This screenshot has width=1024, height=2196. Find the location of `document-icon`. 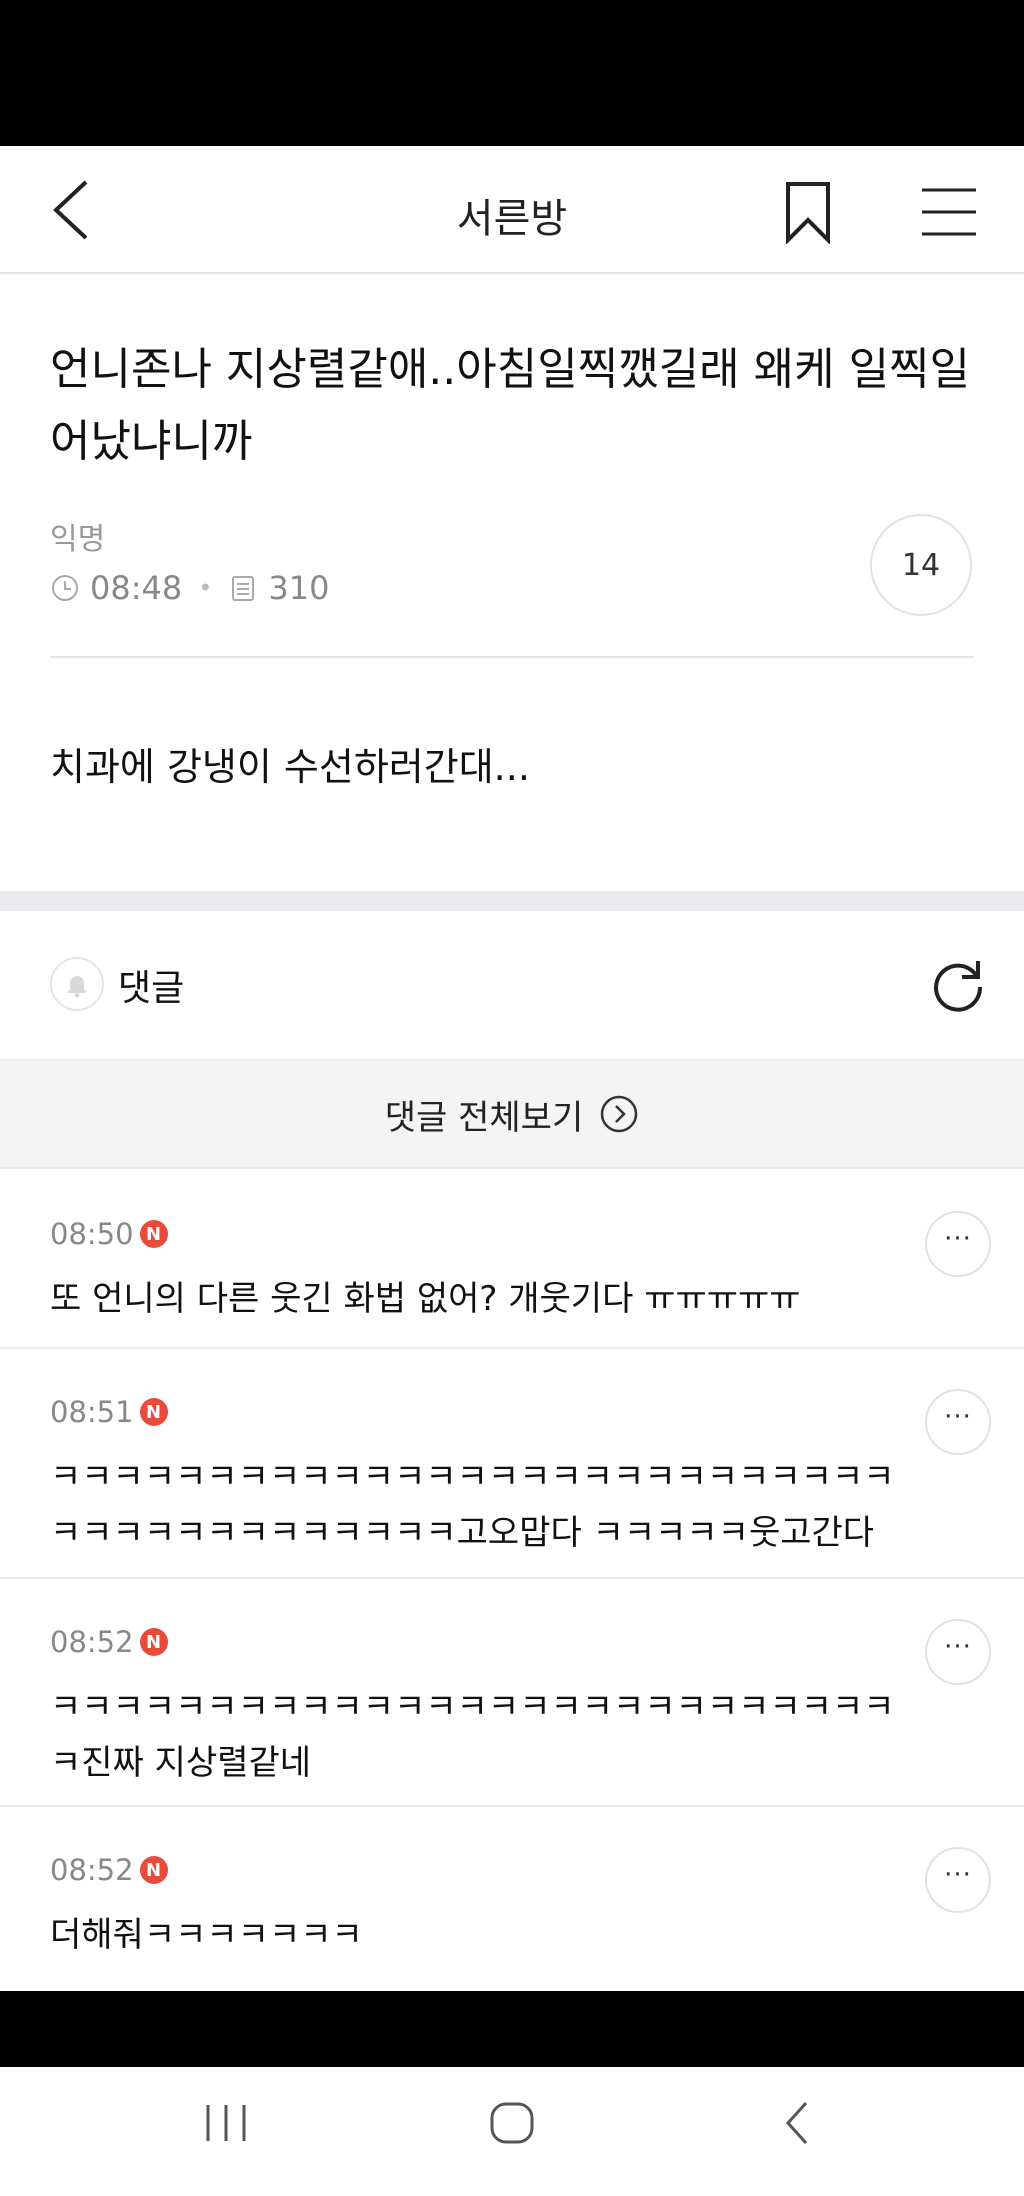

document-icon is located at coordinates (243, 588).